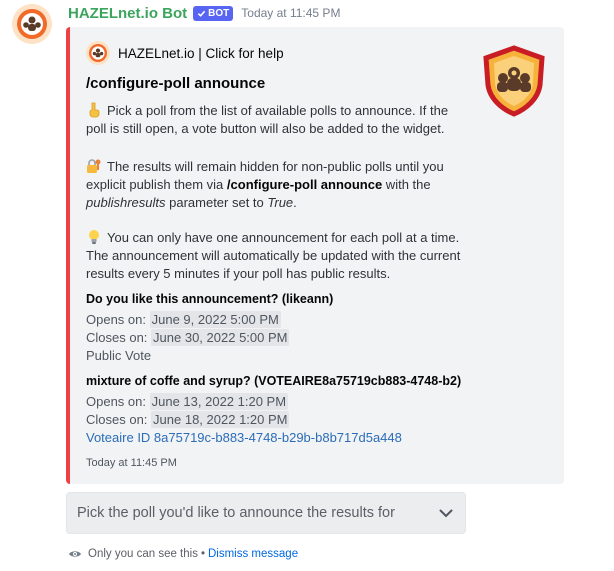  I want to click on message-header: HAZELnet.io Bot BOT Today at 11:45 PM, so click(204, 13).